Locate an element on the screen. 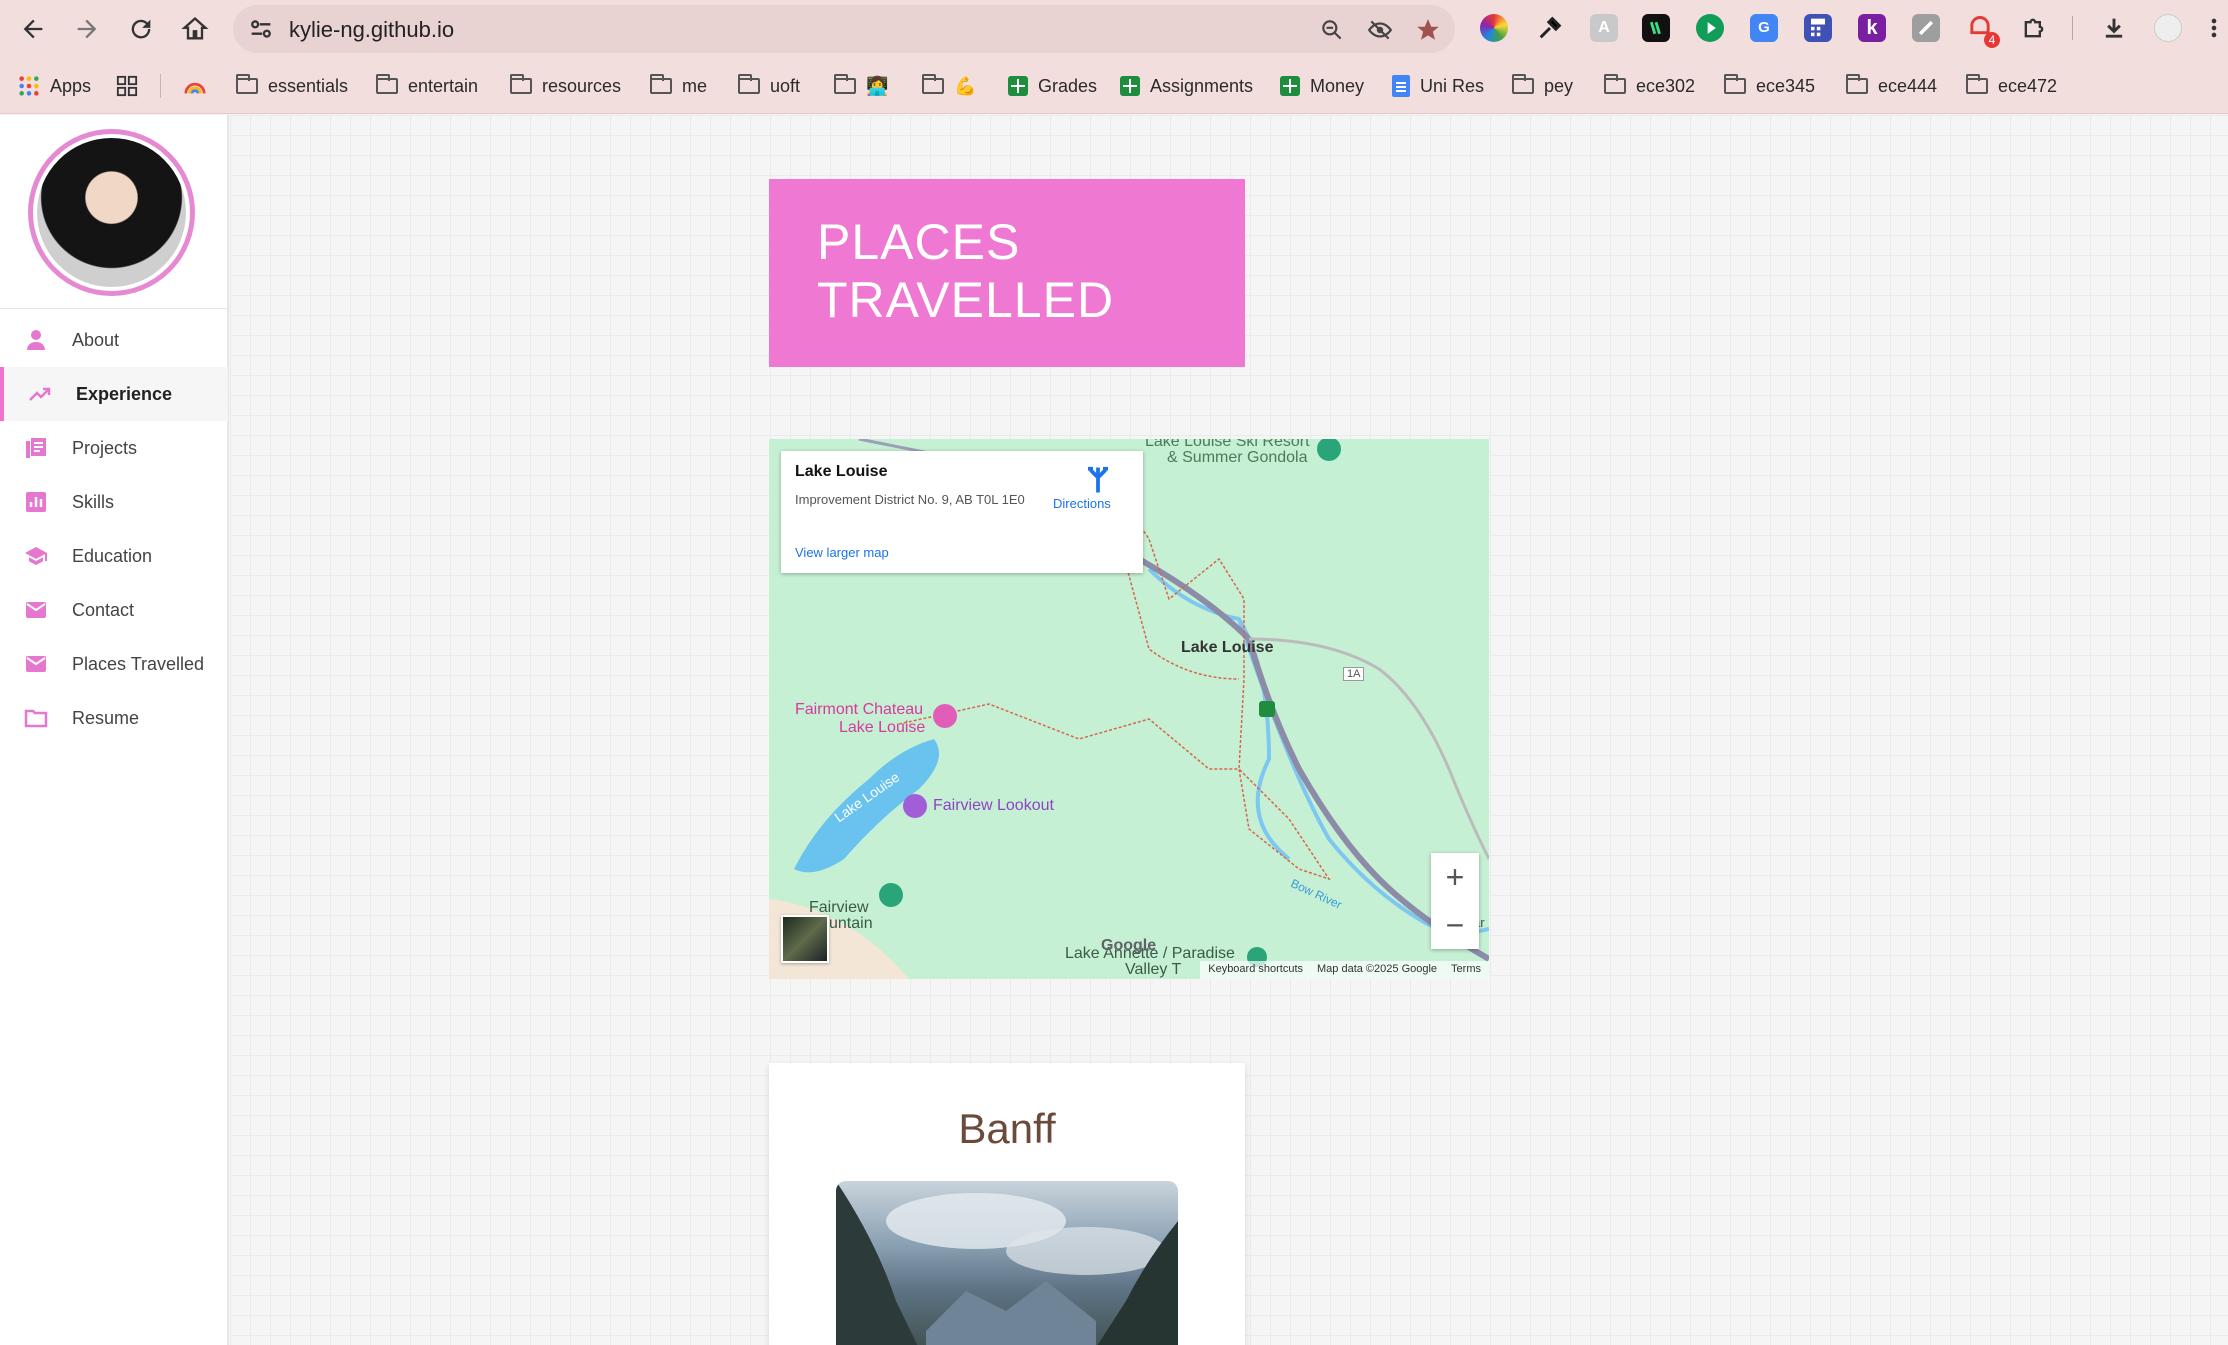 This screenshot has width=2228, height=1345. bookmark-tab-groups is located at coordinates (127, 86).